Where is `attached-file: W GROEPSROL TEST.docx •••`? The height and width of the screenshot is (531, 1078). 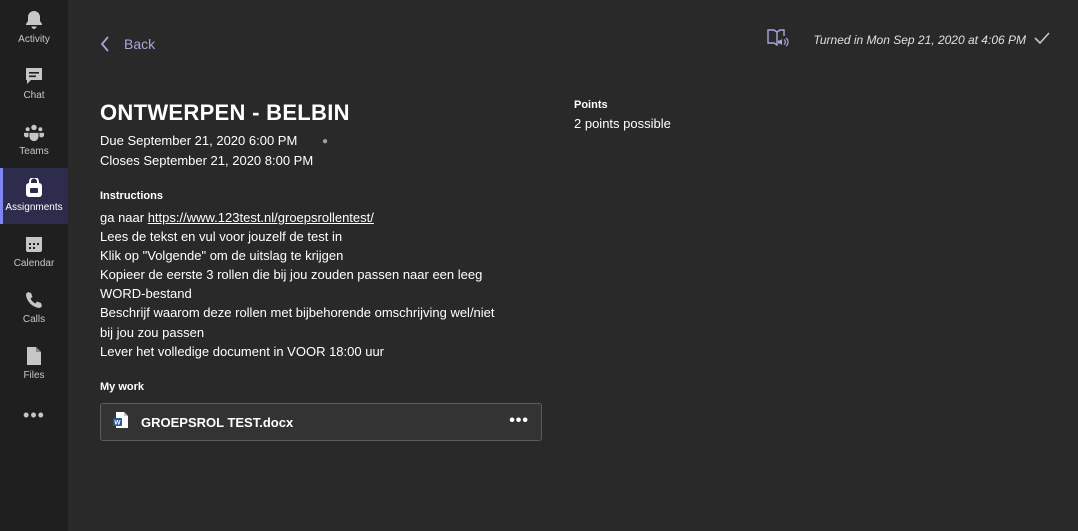
attached-file: W GROEPSROL TEST.docx ••• is located at coordinates (321, 422).